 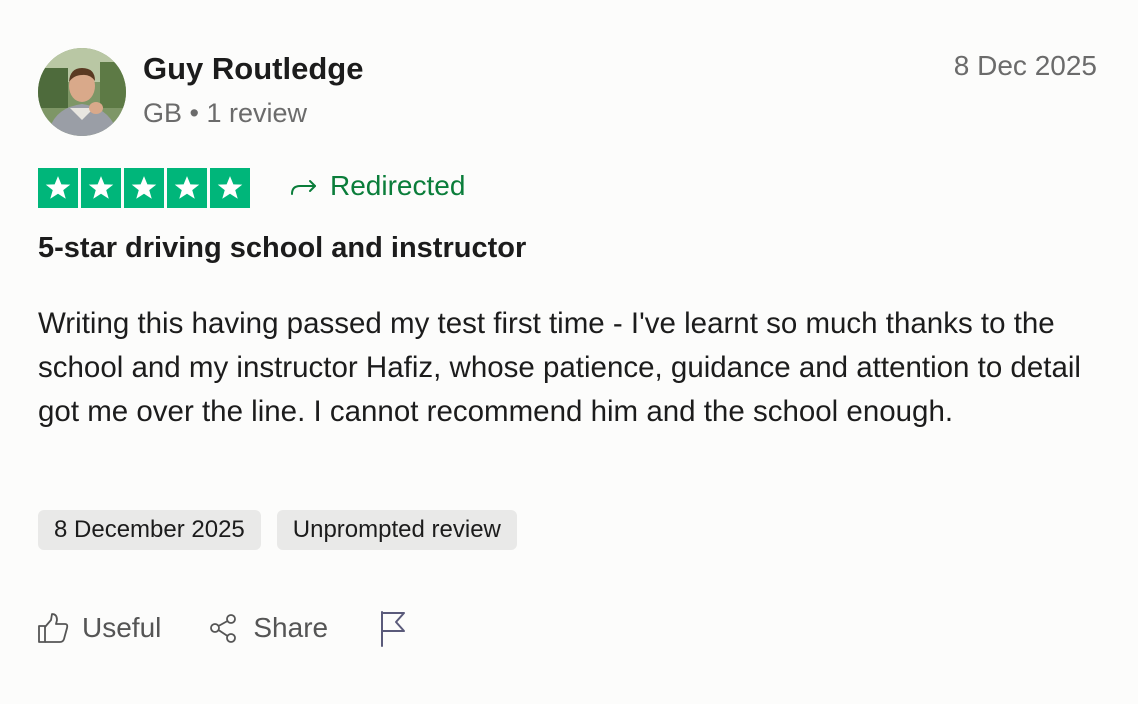 I want to click on redirected-badge: Redirected, so click(x=376, y=186).